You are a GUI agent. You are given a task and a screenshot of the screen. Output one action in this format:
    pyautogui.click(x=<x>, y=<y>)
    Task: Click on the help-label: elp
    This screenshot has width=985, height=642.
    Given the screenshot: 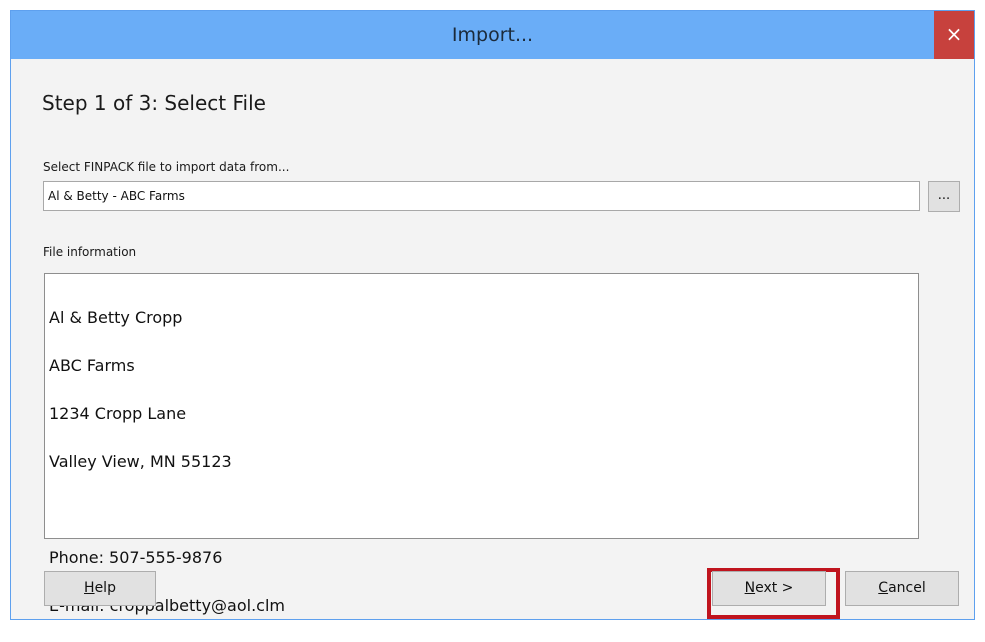 What is the action you would take?
    pyautogui.click(x=105, y=588)
    